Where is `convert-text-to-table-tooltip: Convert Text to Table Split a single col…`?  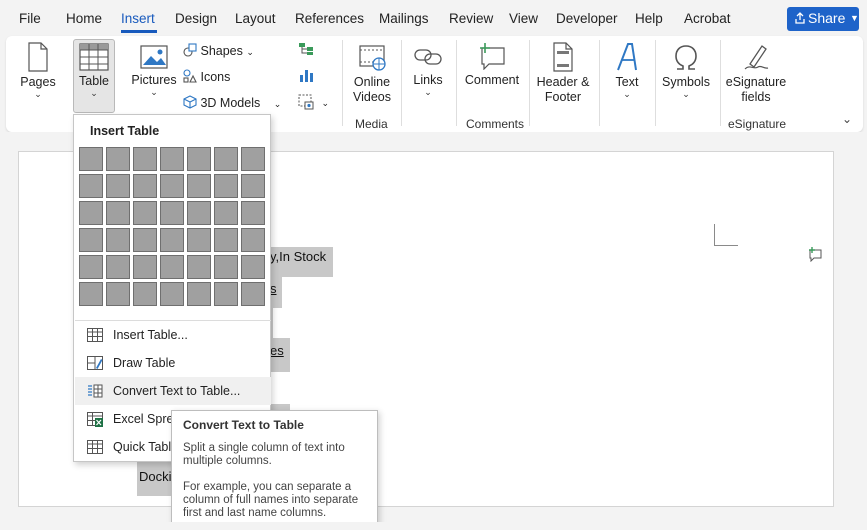 convert-text-to-table-tooltip: Convert Text to Table Split a single col… is located at coordinates (274, 470).